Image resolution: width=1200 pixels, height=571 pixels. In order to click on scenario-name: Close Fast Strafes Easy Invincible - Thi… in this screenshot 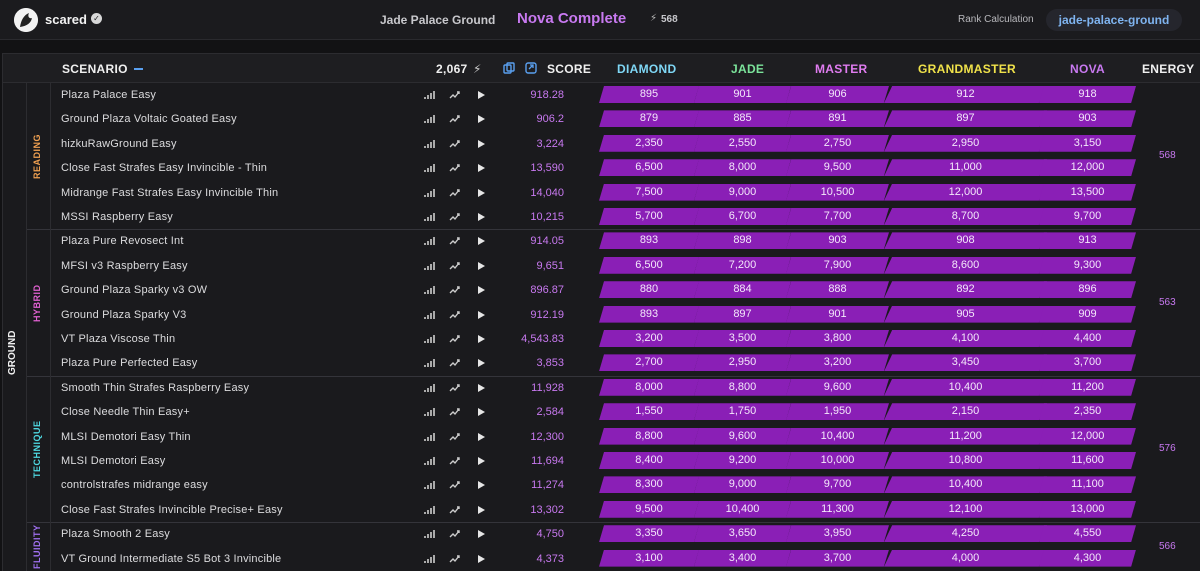, I will do `click(164, 168)`.